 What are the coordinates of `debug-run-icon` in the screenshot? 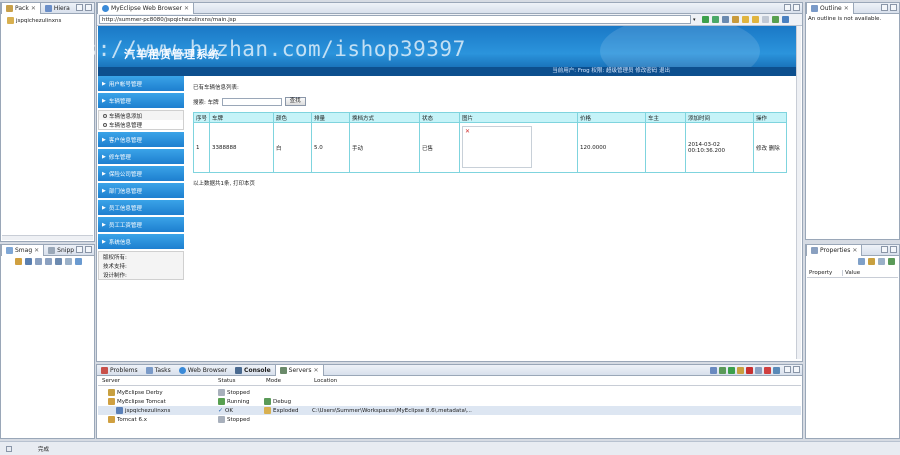 It's located at (715, 19).